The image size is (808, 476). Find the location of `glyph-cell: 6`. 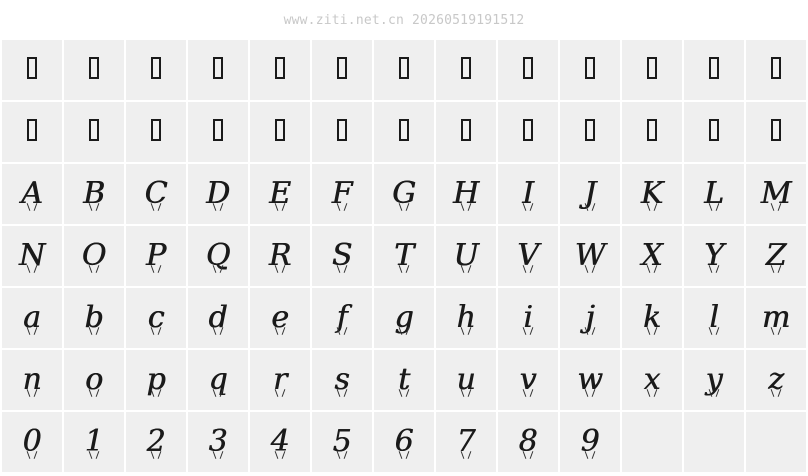

glyph-cell: 6 is located at coordinates (404, 442).